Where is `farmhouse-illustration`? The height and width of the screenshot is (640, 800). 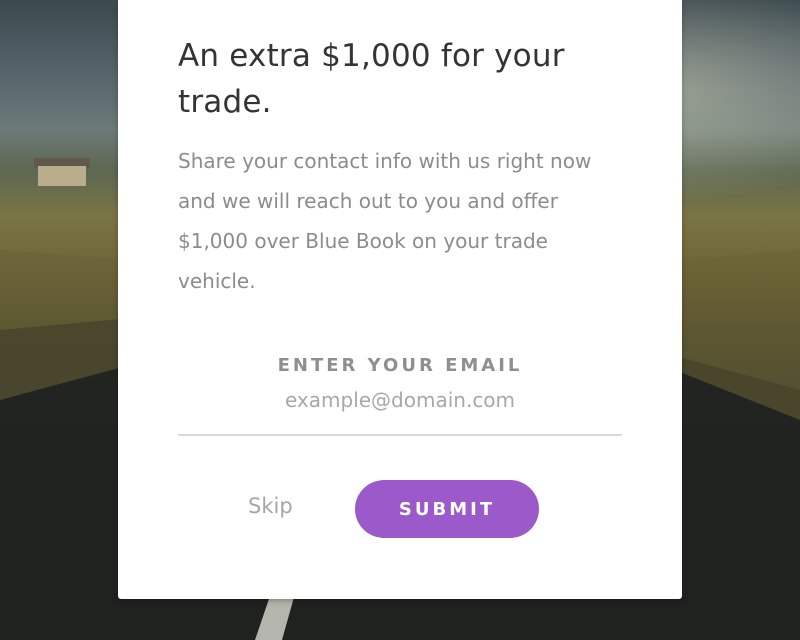
farmhouse-illustration is located at coordinates (49, 172).